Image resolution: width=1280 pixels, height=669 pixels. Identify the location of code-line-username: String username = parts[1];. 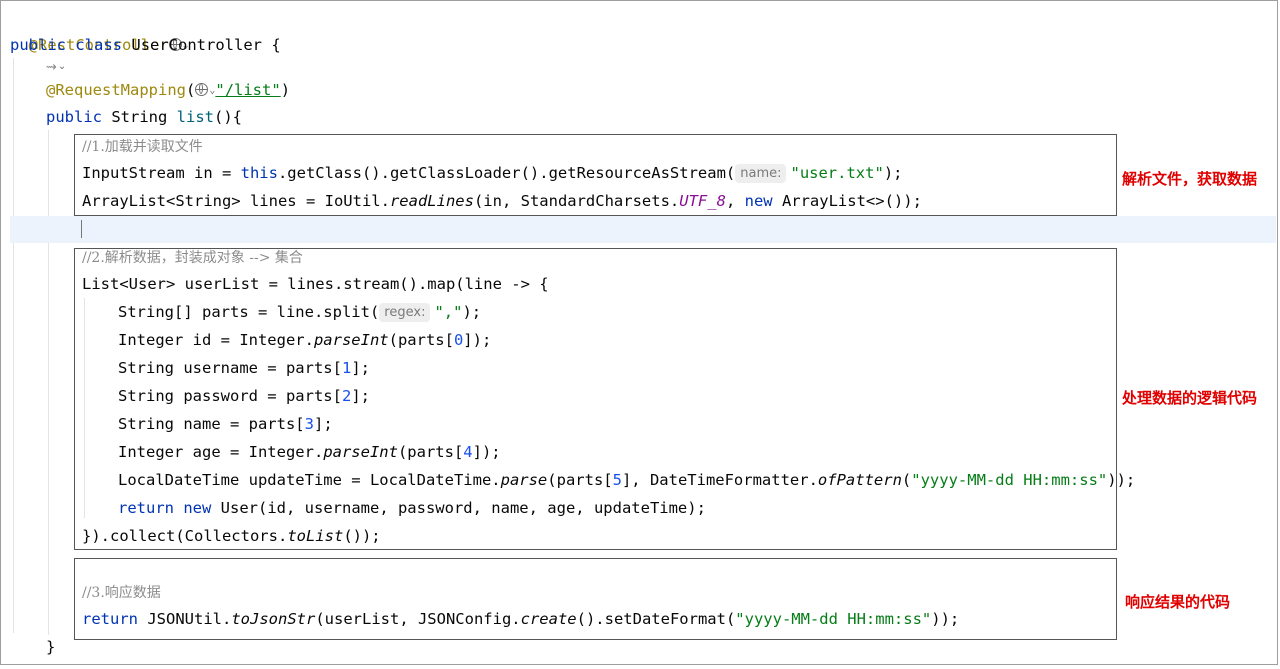
(244, 368).